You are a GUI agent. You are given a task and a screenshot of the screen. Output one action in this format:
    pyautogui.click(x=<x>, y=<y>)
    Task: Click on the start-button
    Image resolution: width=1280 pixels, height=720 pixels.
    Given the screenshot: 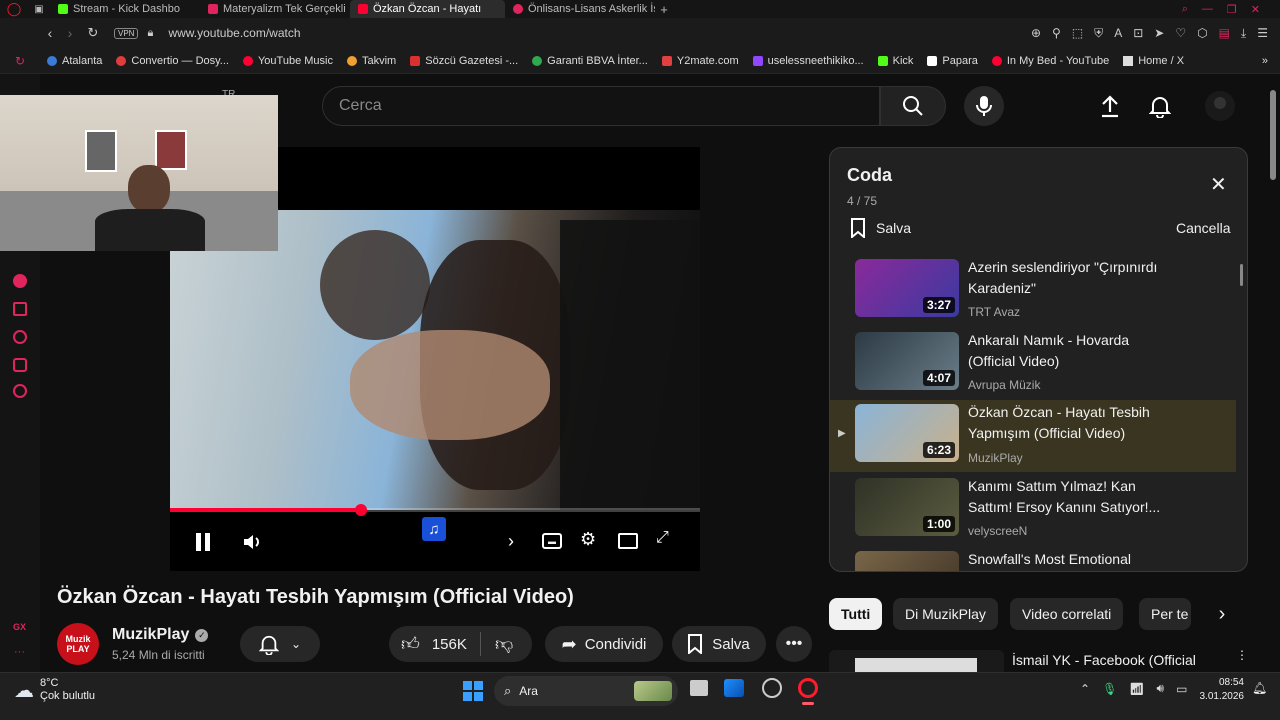 What is the action you would take?
    pyautogui.click(x=473, y=691)
    